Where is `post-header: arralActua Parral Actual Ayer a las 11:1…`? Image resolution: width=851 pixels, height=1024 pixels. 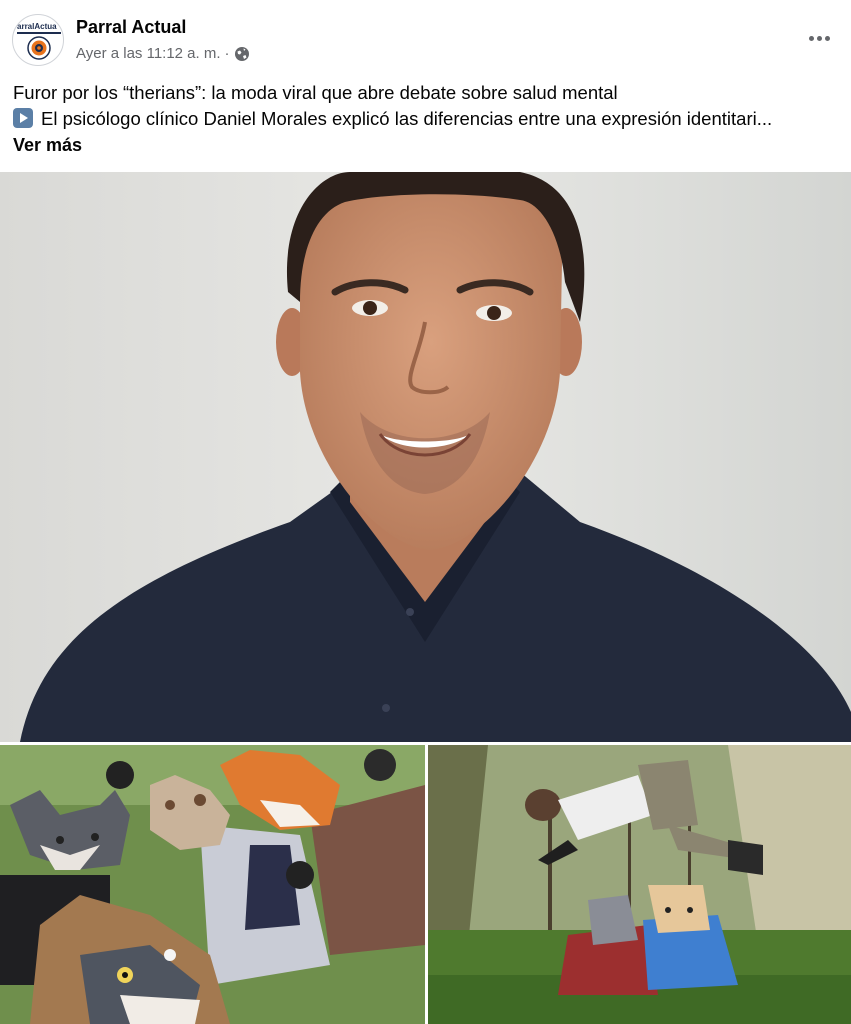
post-header: arralActua Parral Actual Ayer a las 11:1… is located at coordinates (425, 38).